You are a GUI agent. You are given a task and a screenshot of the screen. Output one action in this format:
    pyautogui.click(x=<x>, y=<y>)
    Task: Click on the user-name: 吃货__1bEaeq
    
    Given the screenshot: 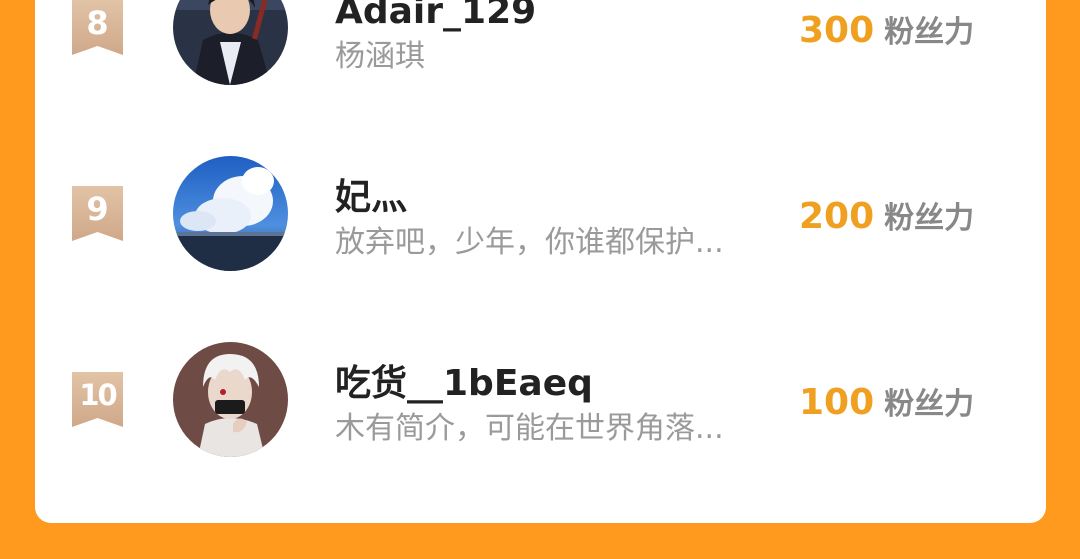 What is the action you would take?
    pyautogui.click(x=464, y=384)
    